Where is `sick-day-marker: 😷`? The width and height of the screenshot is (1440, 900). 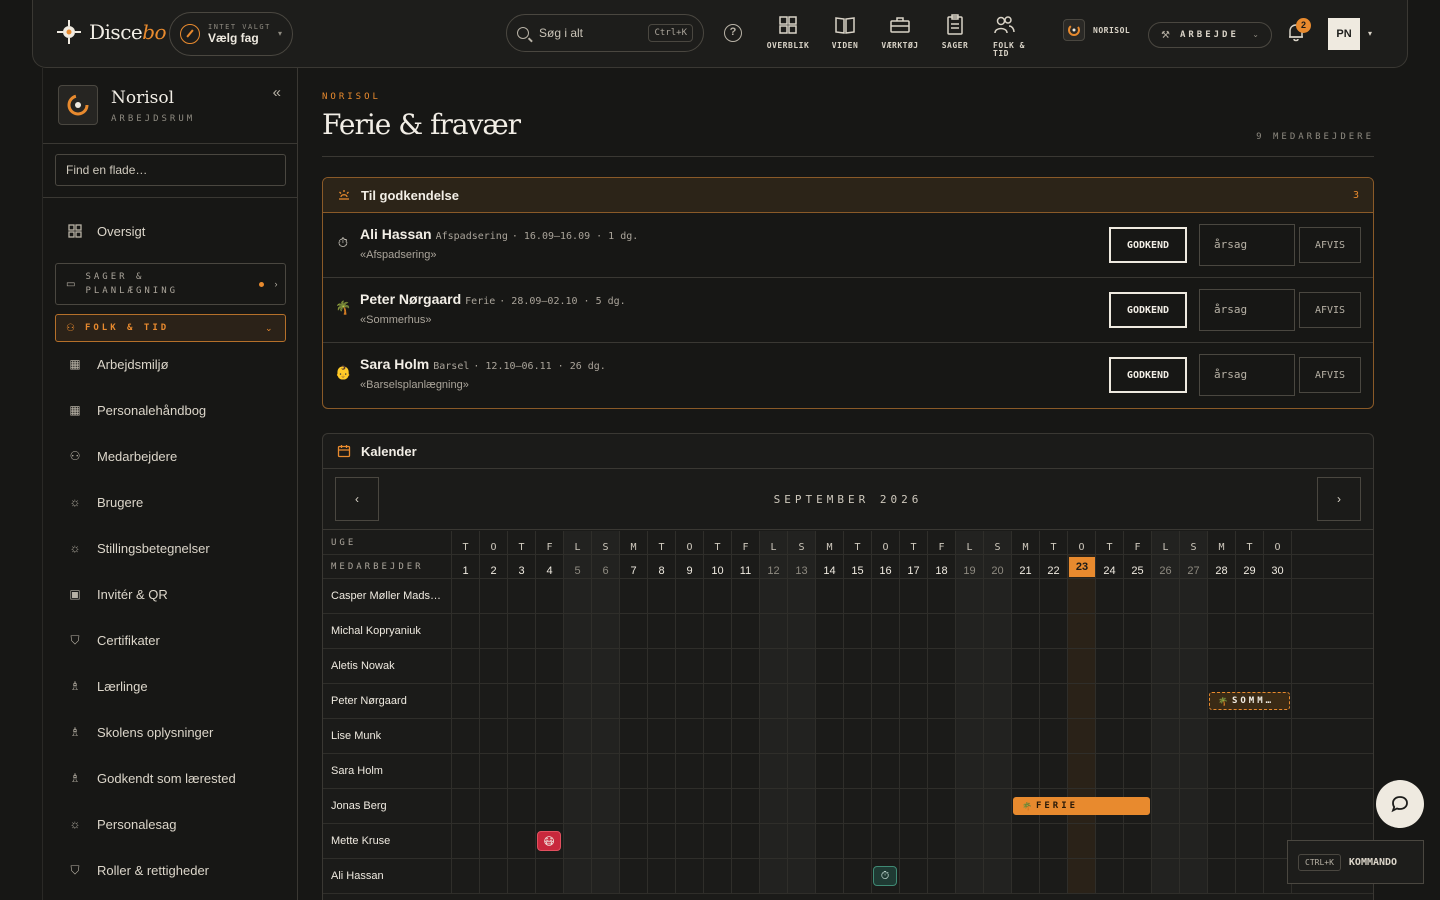 sick-day-marker: 😷 is located at coordinates (549, 841).